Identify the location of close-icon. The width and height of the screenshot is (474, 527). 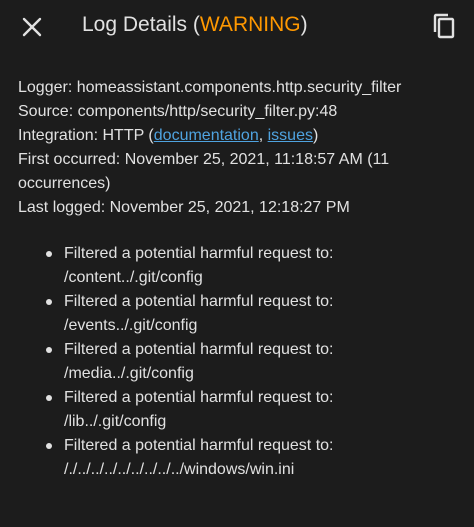
(32, 27).